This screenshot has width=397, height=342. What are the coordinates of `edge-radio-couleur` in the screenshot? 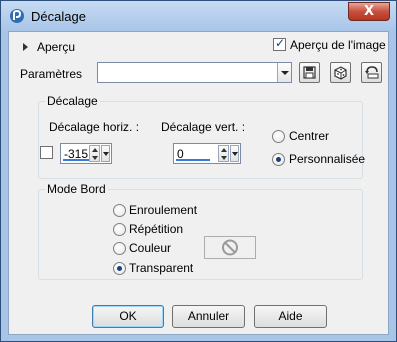 It's located at (119, 248).